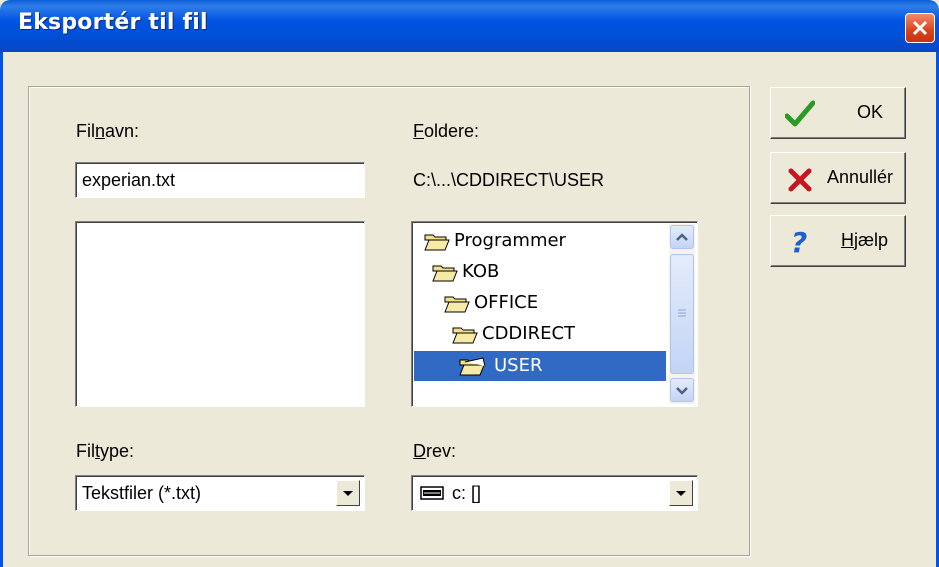  I want to click on drive-value: c: [], so click(467, 493).